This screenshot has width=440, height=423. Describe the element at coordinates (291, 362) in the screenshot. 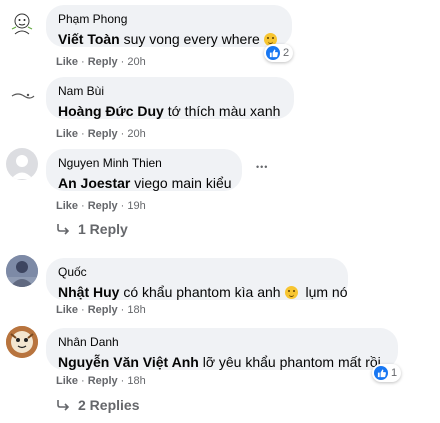

I see `comment-text: lỡ yêu khẩu phantom mất rồi` at that location.